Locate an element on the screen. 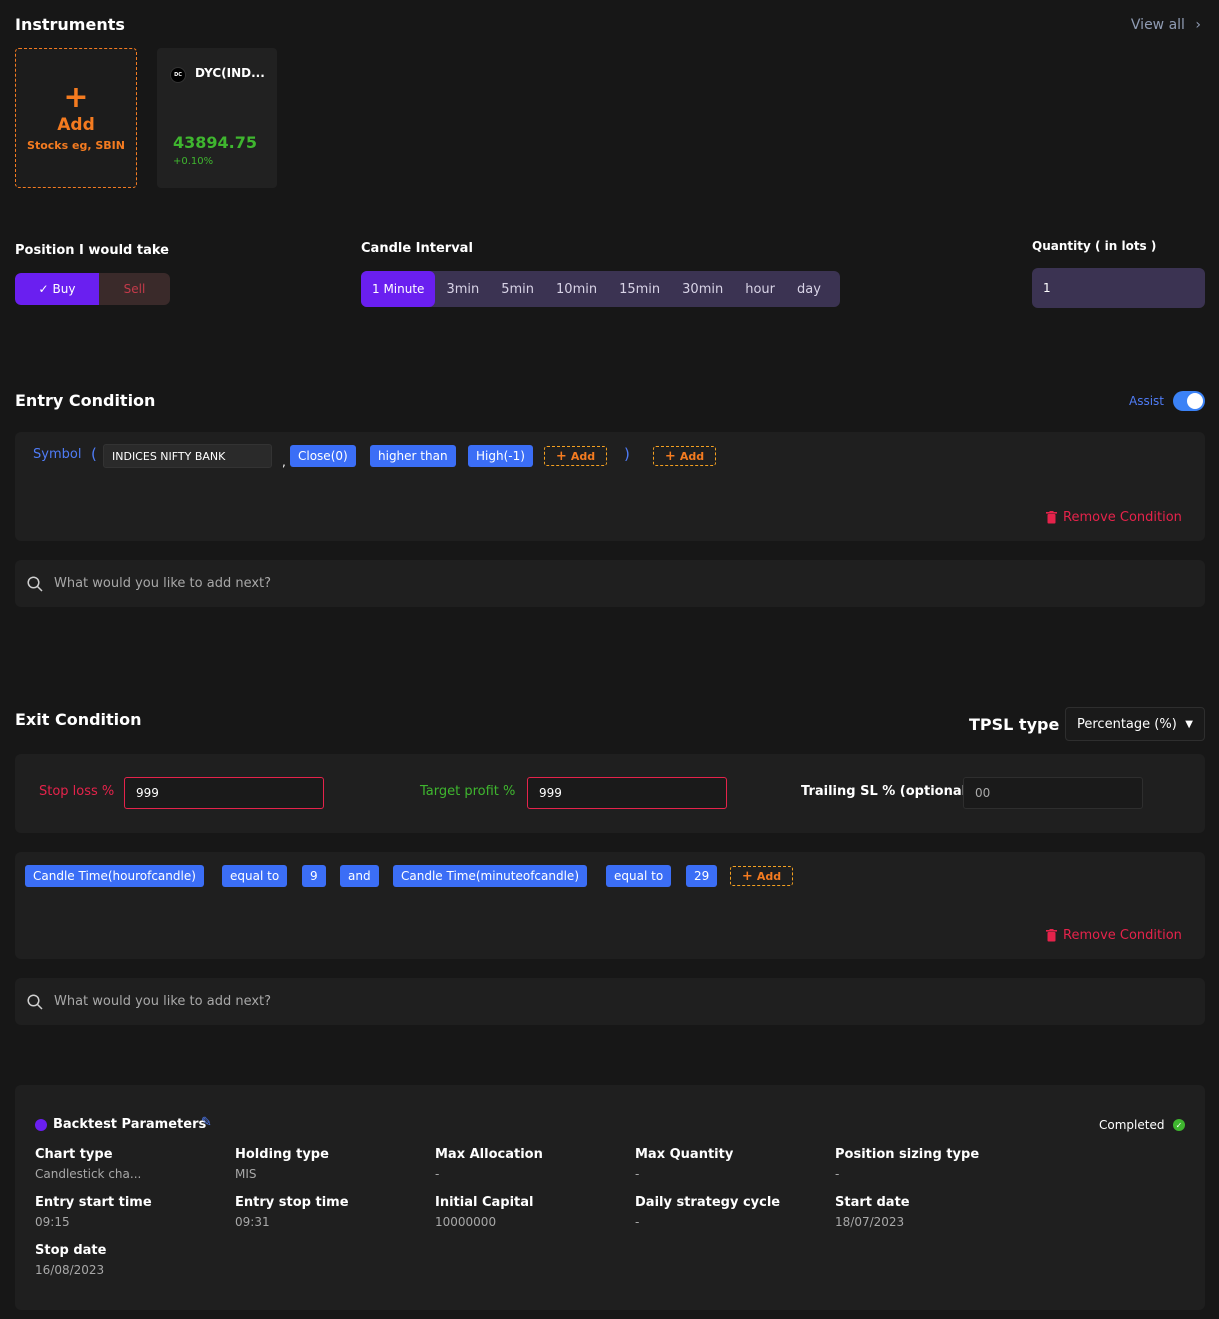 The height and width of the screenshot is (1319, 1219). quantity-label: Quantity ( in lots ) is located at coordinates (1094, 246).